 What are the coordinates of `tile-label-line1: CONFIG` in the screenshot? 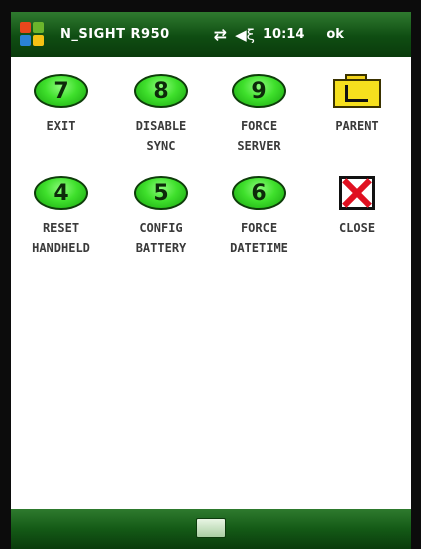 It's located at (161, 228).